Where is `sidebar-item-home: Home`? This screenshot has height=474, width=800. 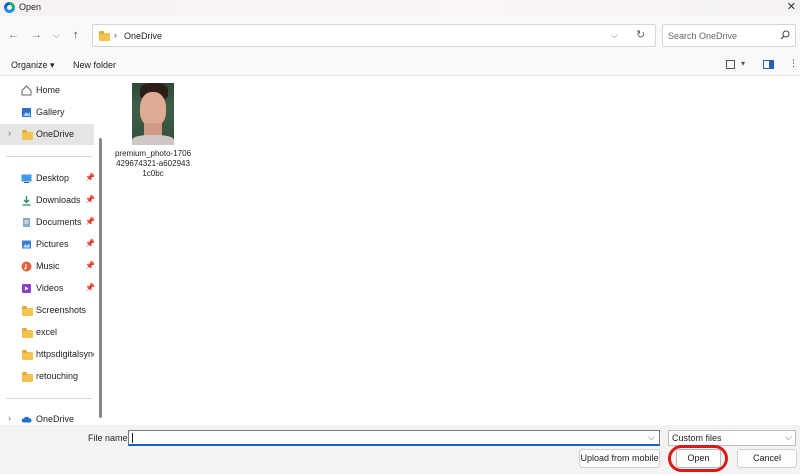
sidebar-item-home: Home is located at coordinates (47, 90).